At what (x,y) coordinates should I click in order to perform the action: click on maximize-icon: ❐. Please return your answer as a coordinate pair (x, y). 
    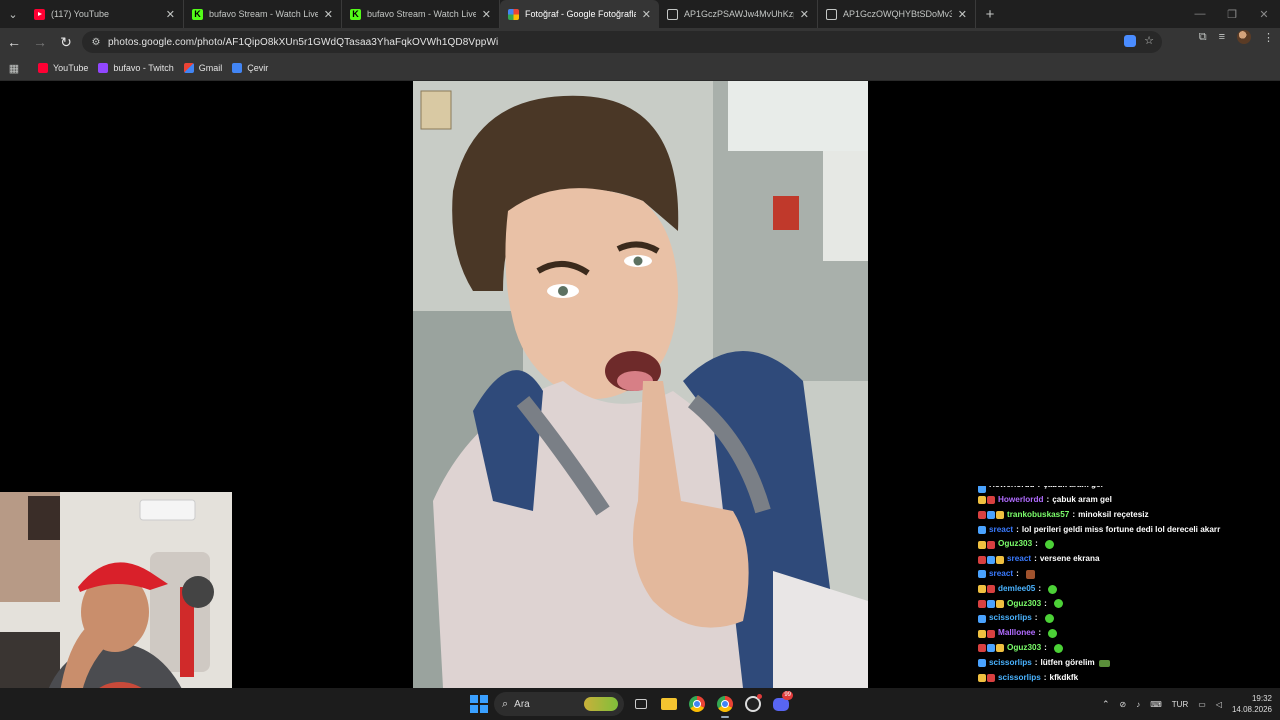
    Looking at the image, I should click on (1232, 14).